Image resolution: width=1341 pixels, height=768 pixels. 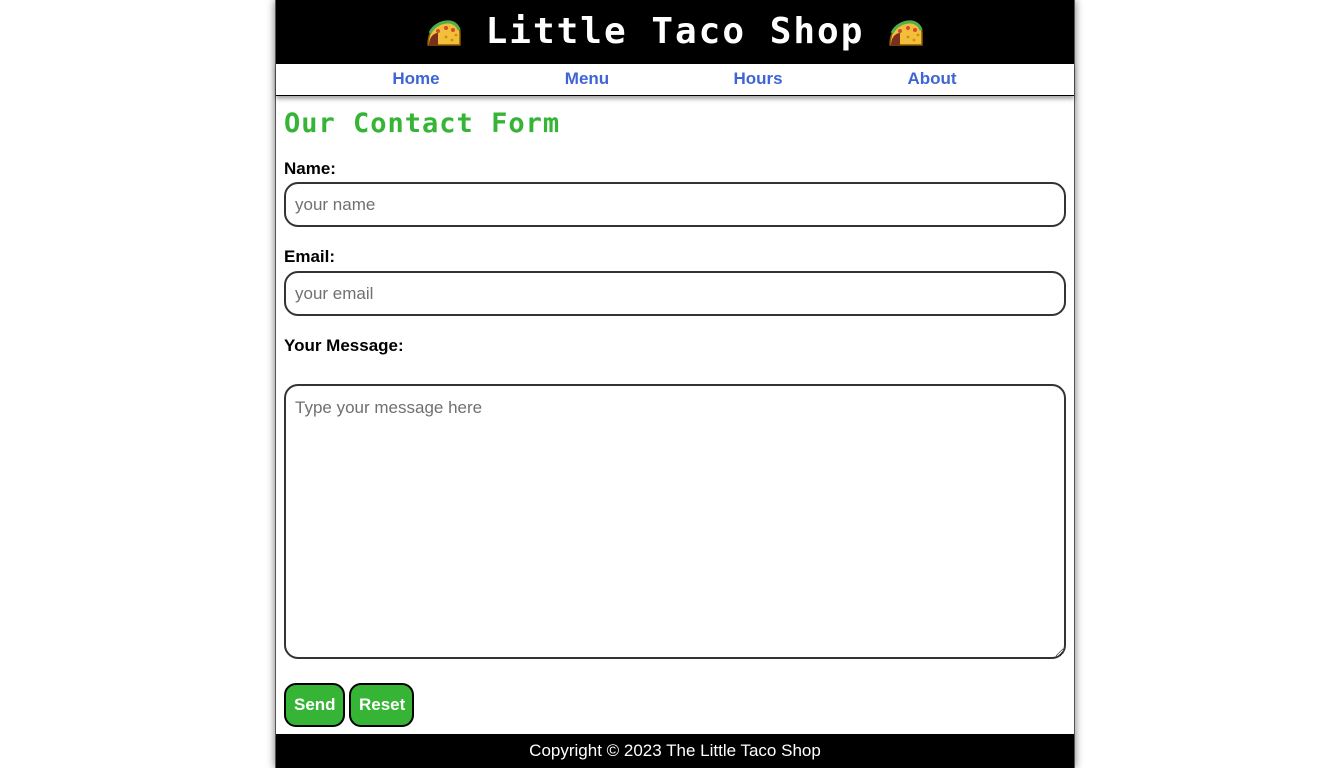 I want to click on nav-link-hours: Hours, so click(x=757, y=79).